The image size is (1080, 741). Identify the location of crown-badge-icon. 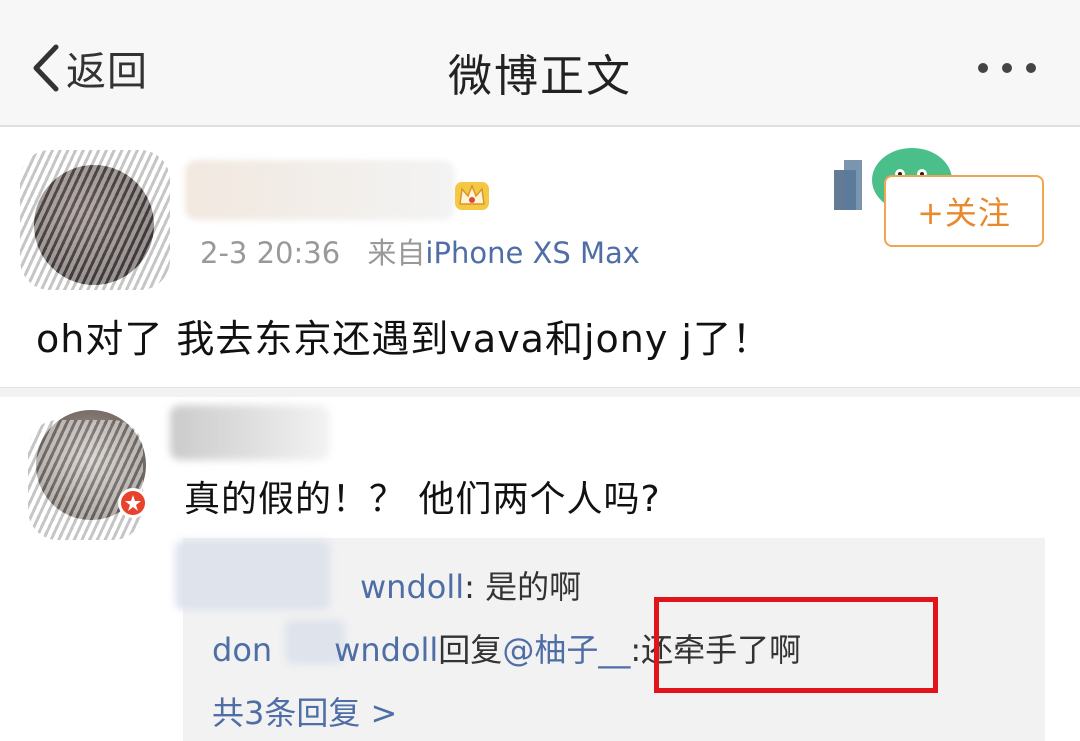
(472, 196).